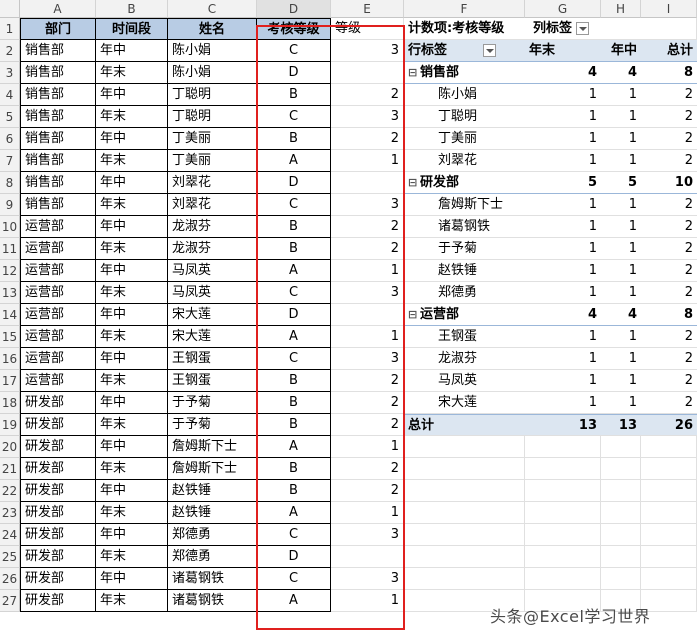 This screenshot has height=637, width=697. What do you see at coordinates (10, 205) in the screenshot?
I see `row-header: 9` at bounding box center [10, 205].